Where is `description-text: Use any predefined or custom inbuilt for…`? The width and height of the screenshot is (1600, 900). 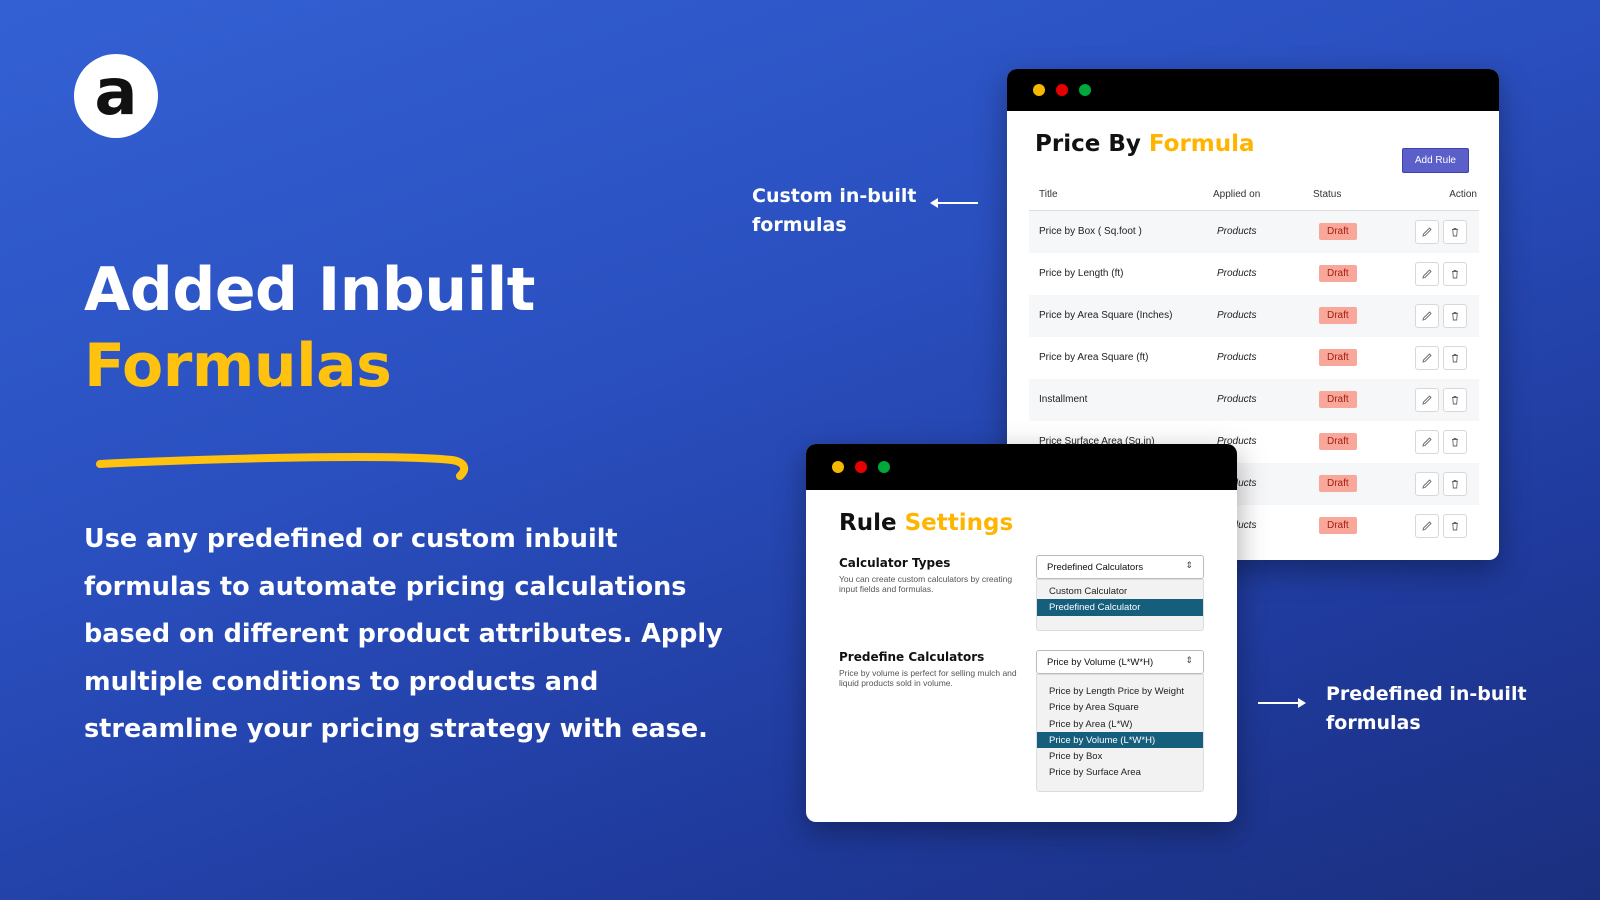
description-text: Use any predefined or custom inbuilt for… is located at coordinates (403, 634).